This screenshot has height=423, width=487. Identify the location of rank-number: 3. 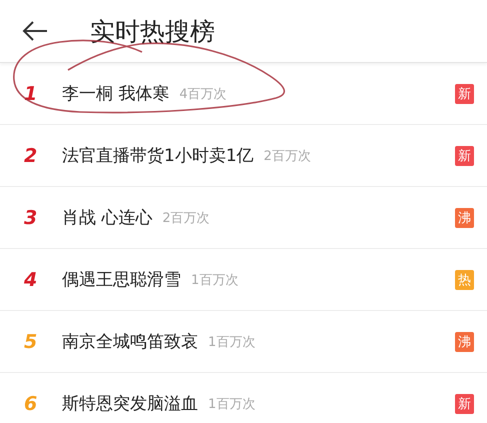
(30, 217).